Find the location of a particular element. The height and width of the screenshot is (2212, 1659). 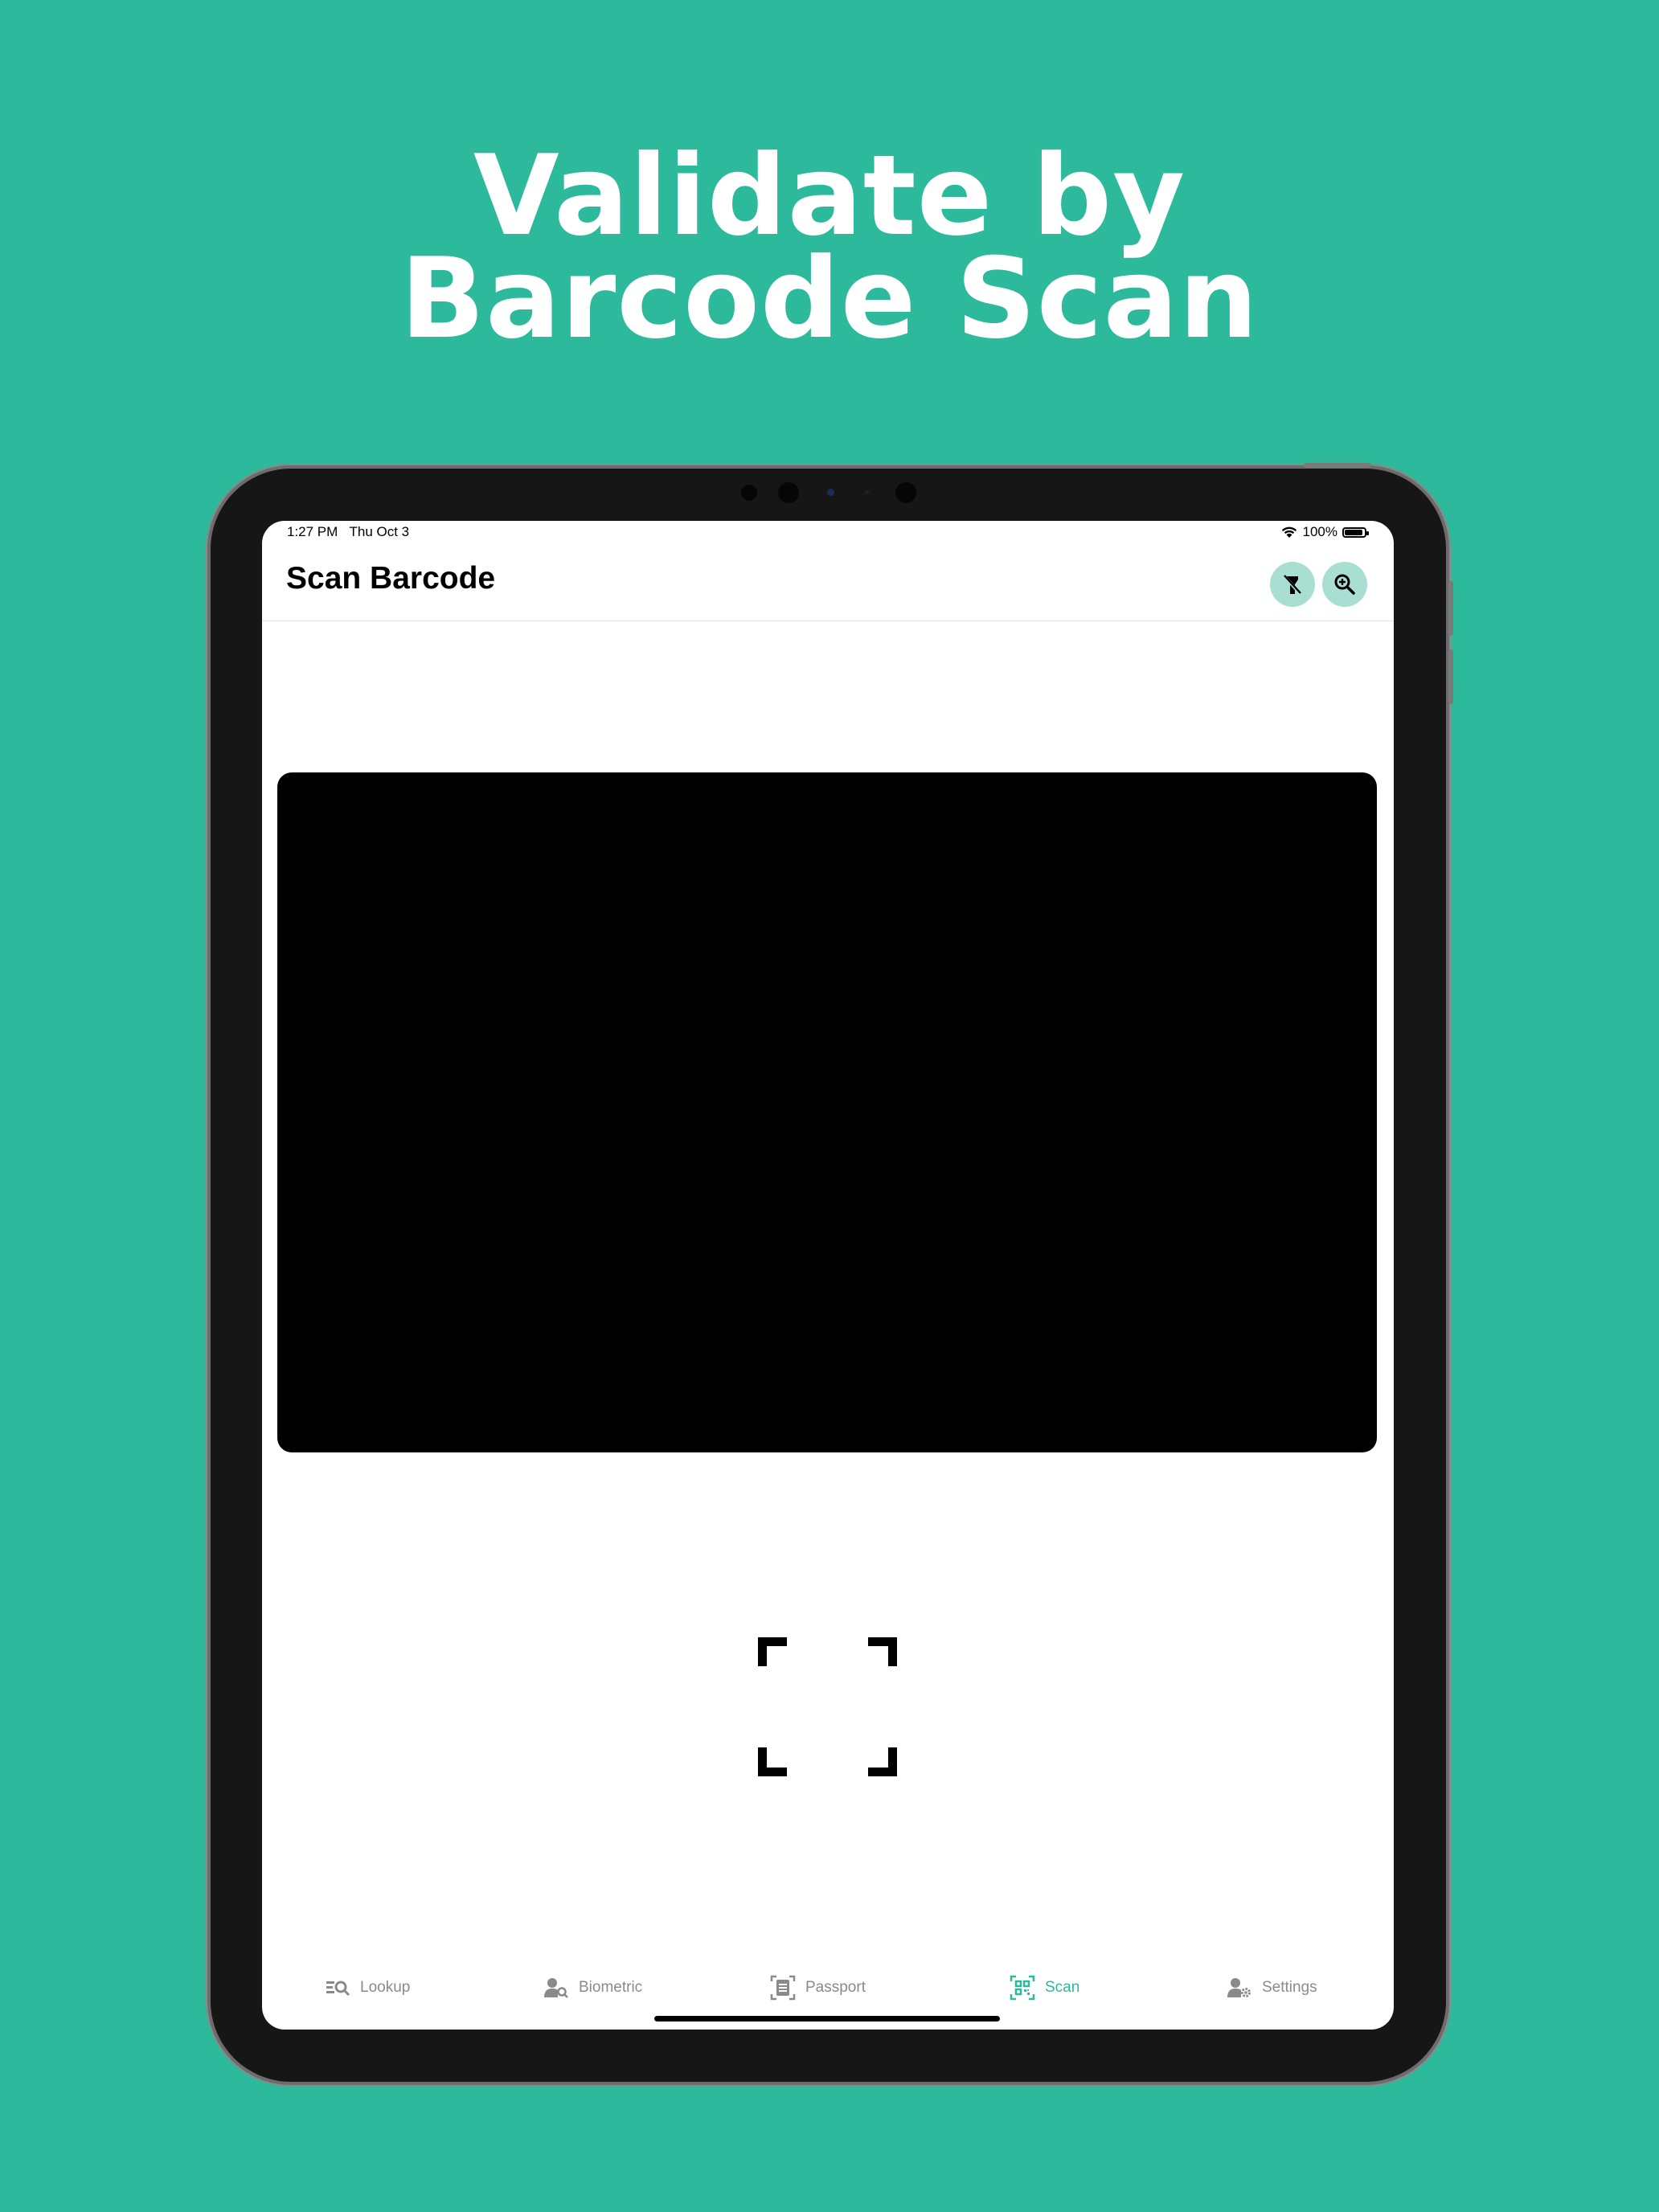

promo-headline-line-2: Barcode Scan is located at coordinates (829, 298).